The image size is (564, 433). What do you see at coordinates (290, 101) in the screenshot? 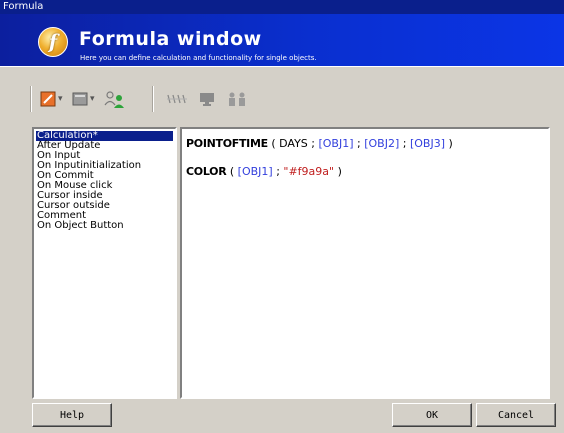
I see `toolbar: ▾ ▾` at bounding box center [290, 101].